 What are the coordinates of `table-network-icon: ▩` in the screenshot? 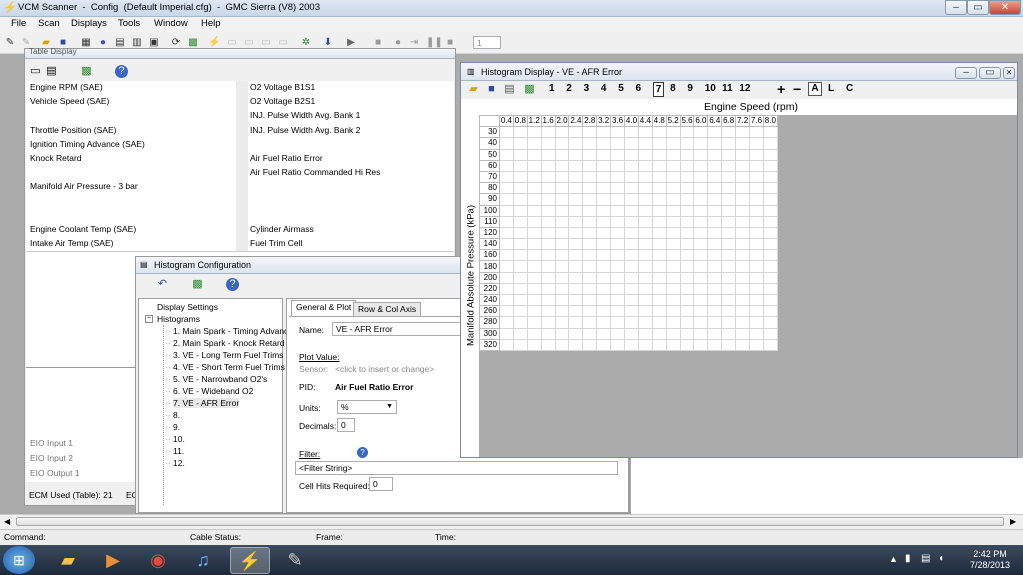 It's located at (86, 71).